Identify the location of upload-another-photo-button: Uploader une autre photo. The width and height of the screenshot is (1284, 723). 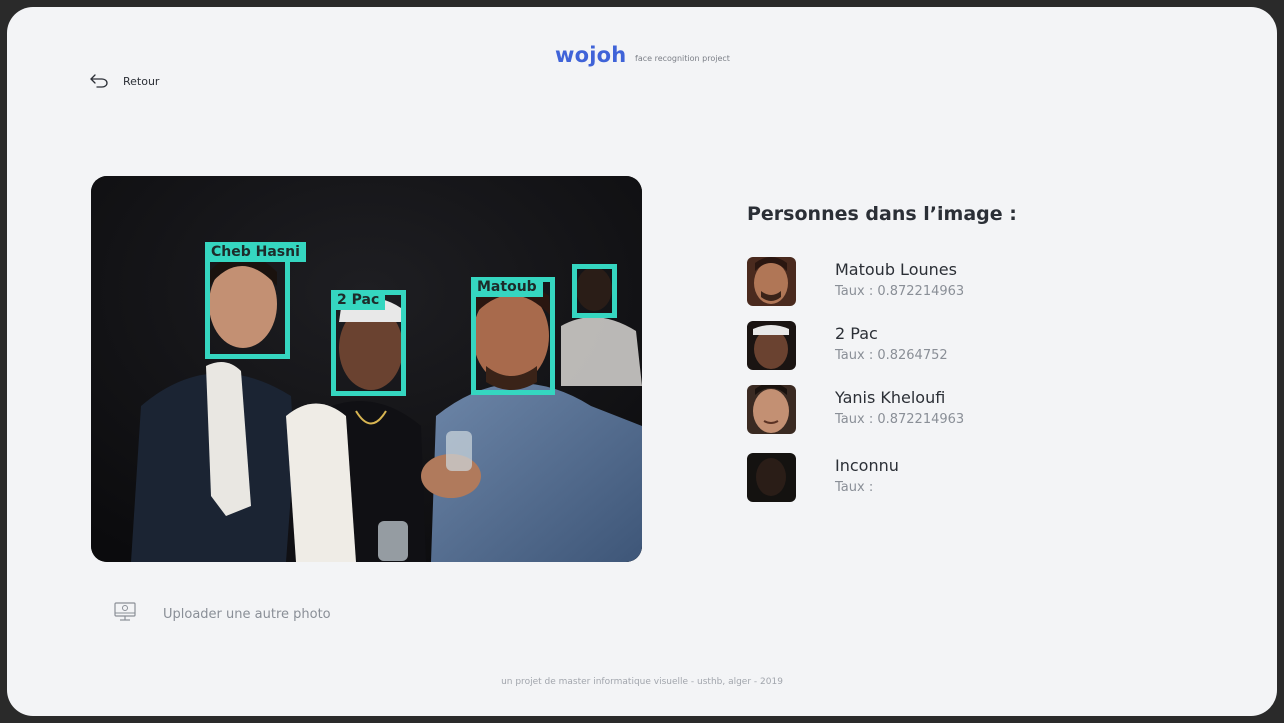
(222, 614).